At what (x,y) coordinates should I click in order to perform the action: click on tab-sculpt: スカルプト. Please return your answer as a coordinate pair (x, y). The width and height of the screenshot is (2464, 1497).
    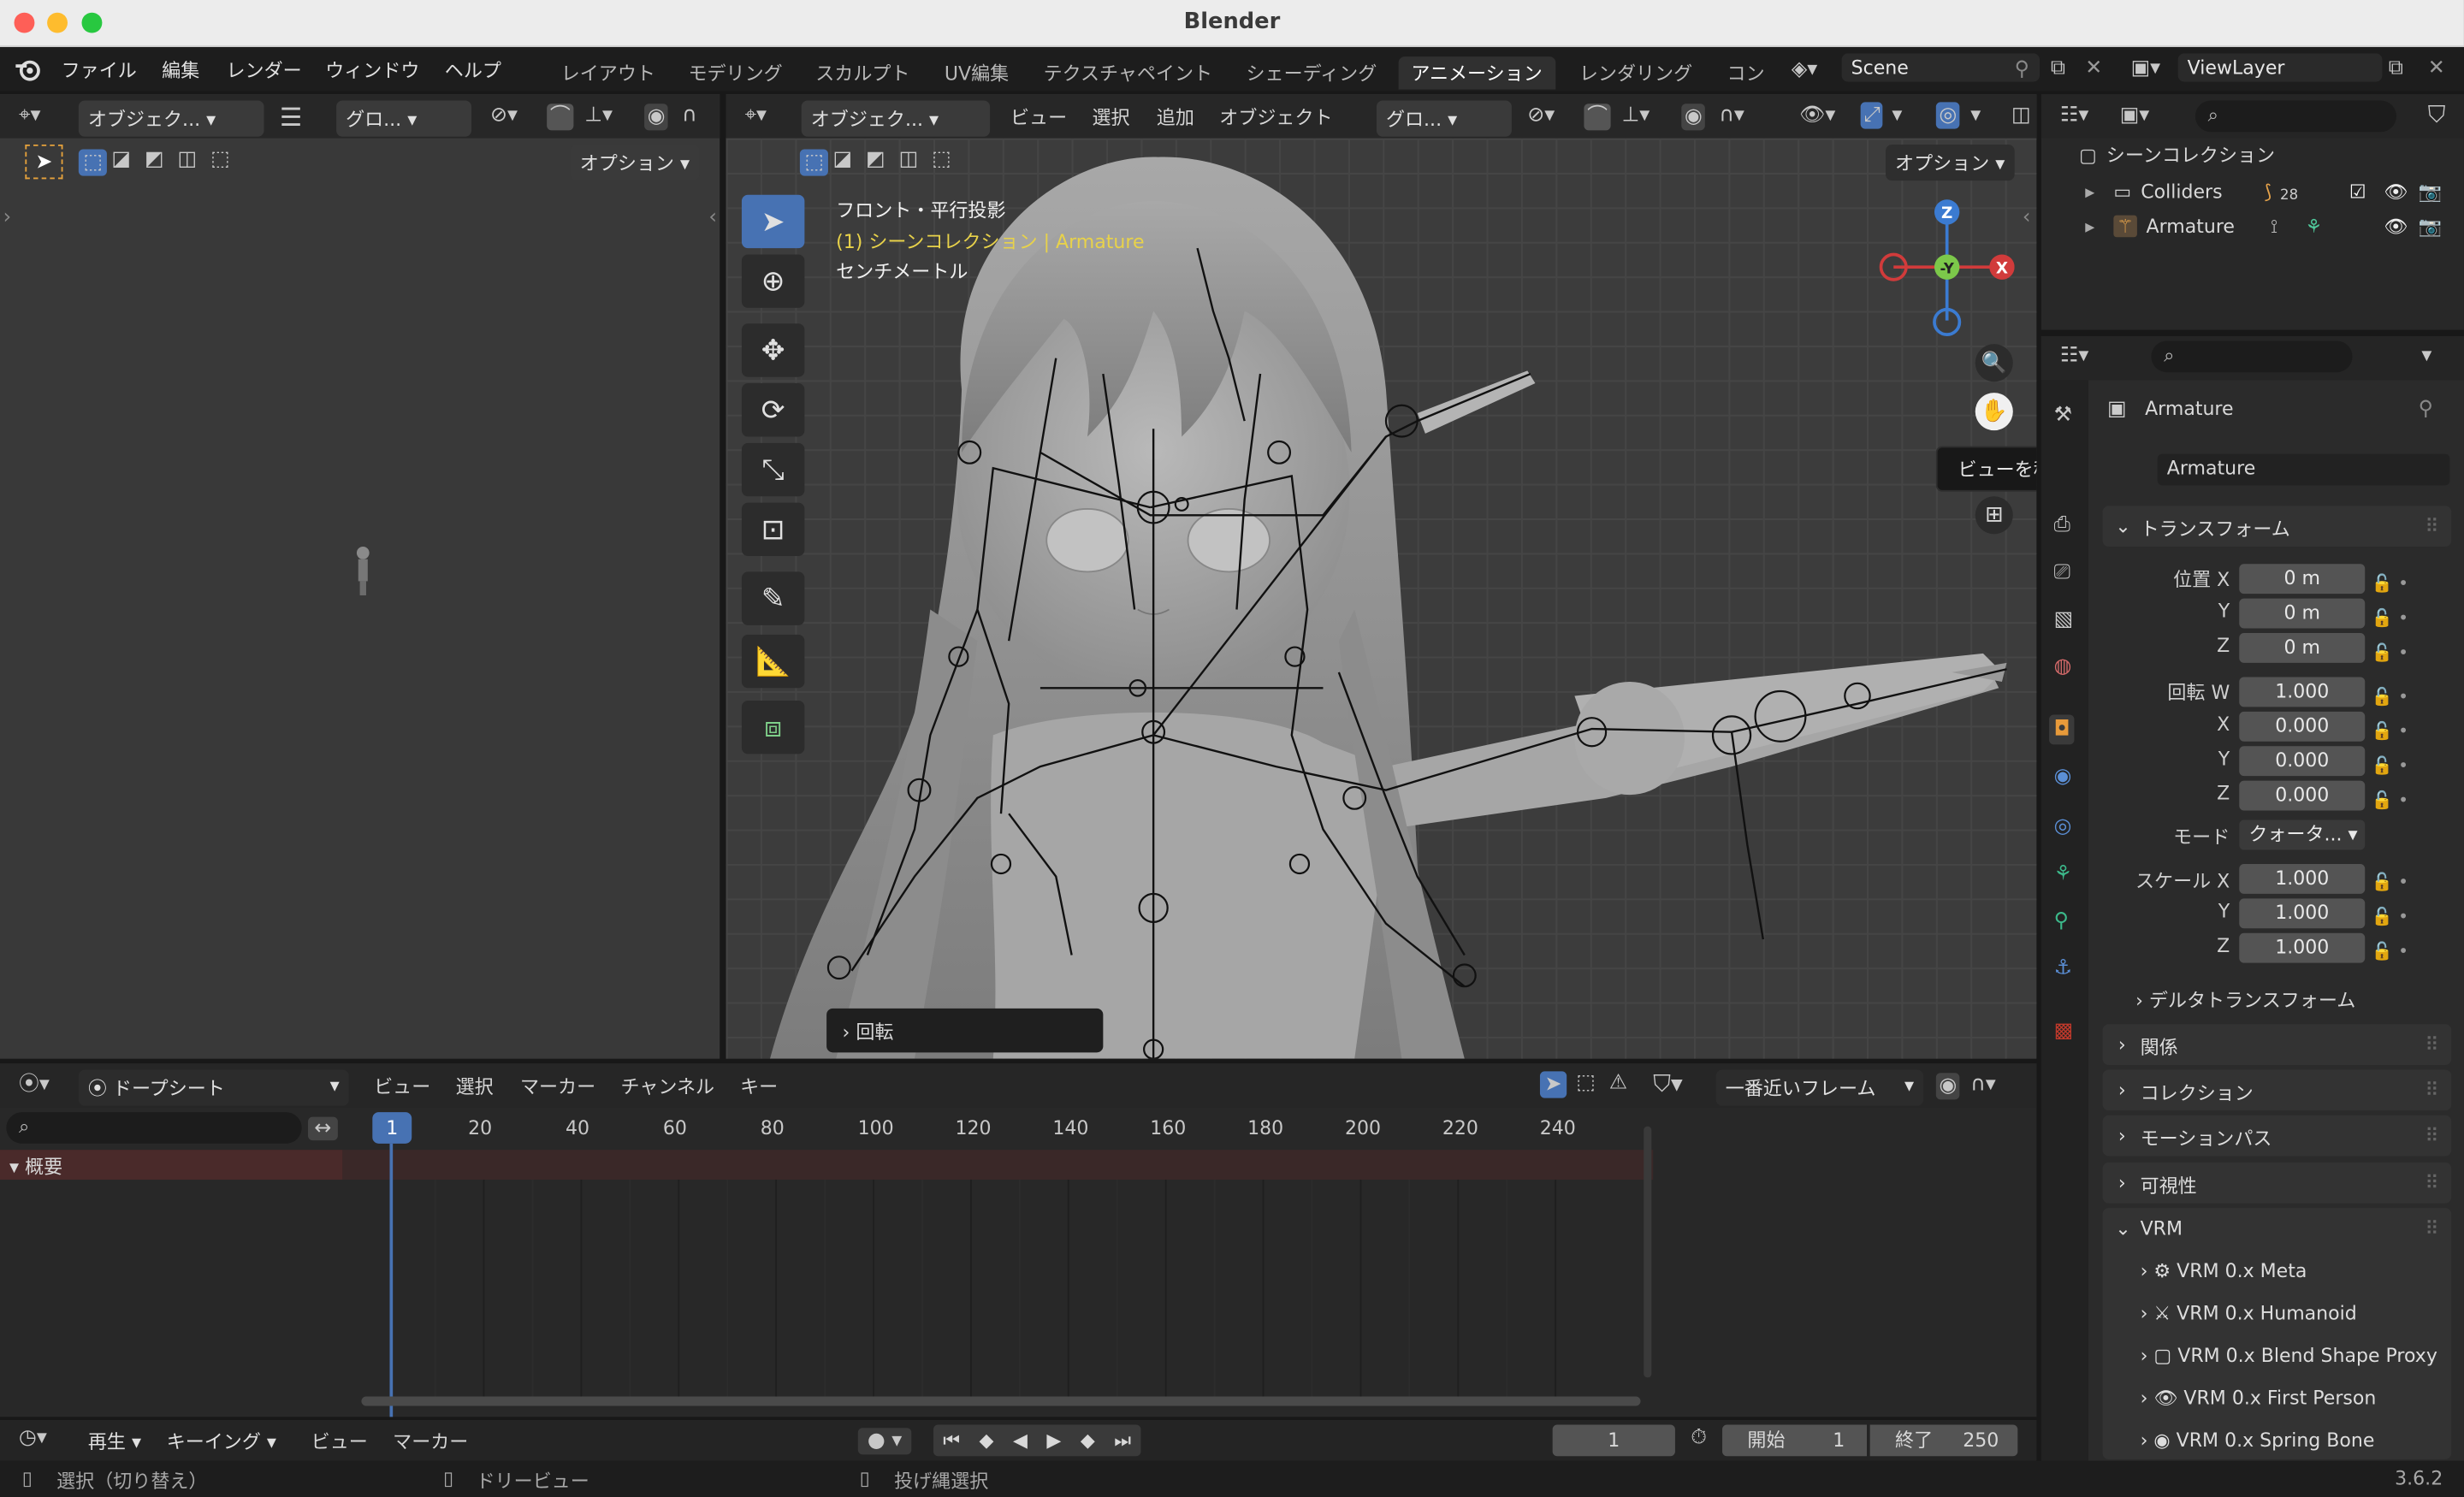
    Looking at the image, I should click on (862, 73).